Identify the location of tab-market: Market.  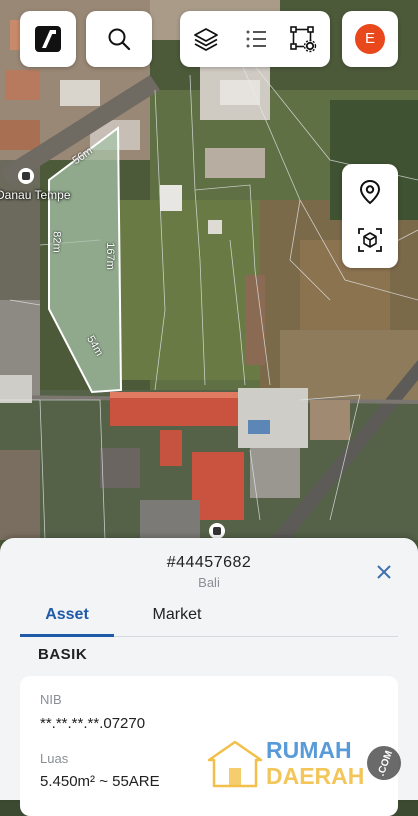
(177, 619).